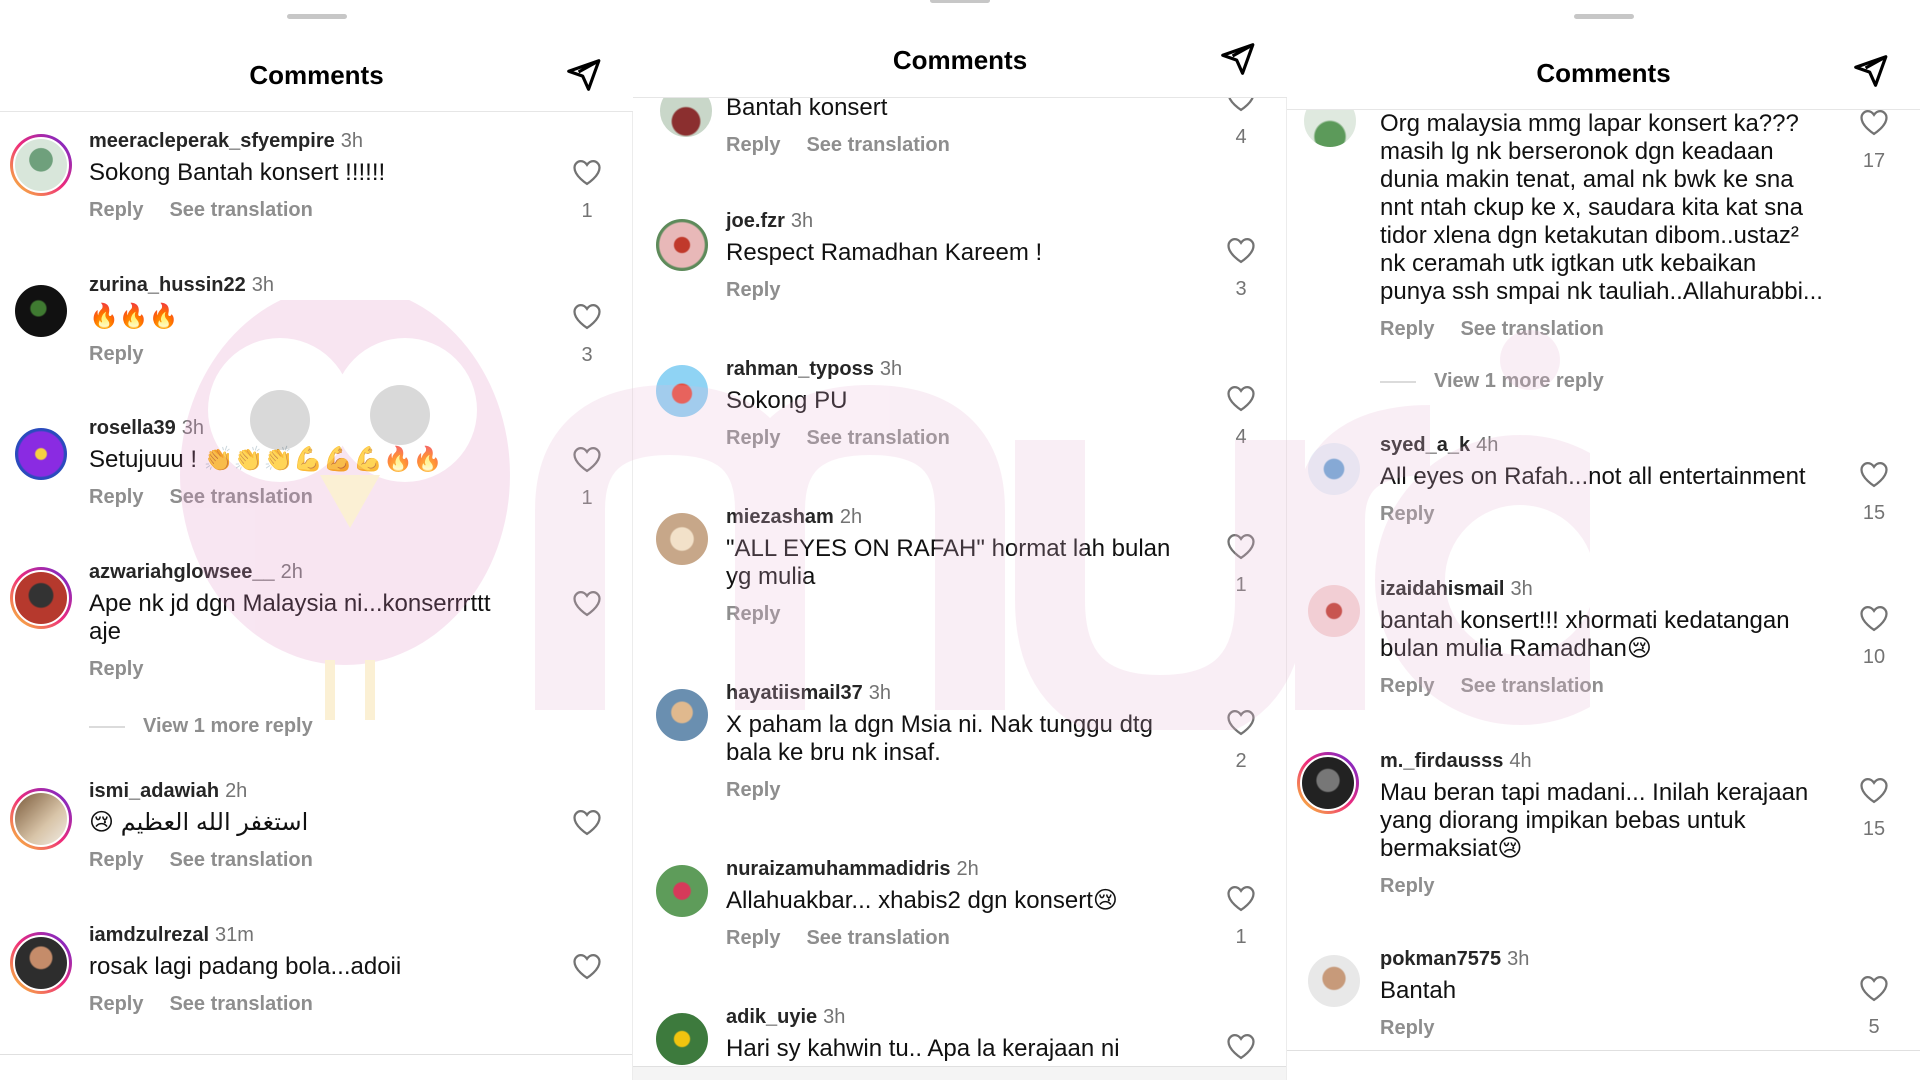  Describe the element at coordinates (838, 869) in the screenshot. I see `comment-username: nuraizamuhammadidris` at that location.